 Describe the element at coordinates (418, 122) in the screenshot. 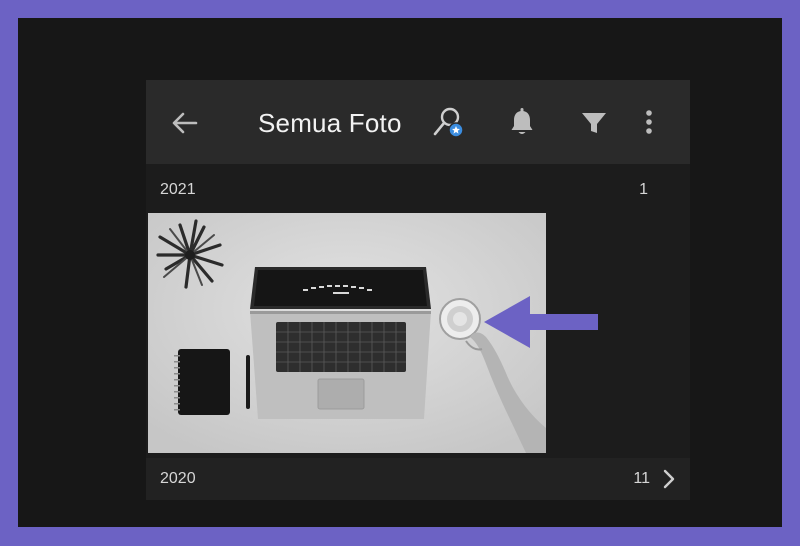

I see `top-bar: Semua Foto` at that location.